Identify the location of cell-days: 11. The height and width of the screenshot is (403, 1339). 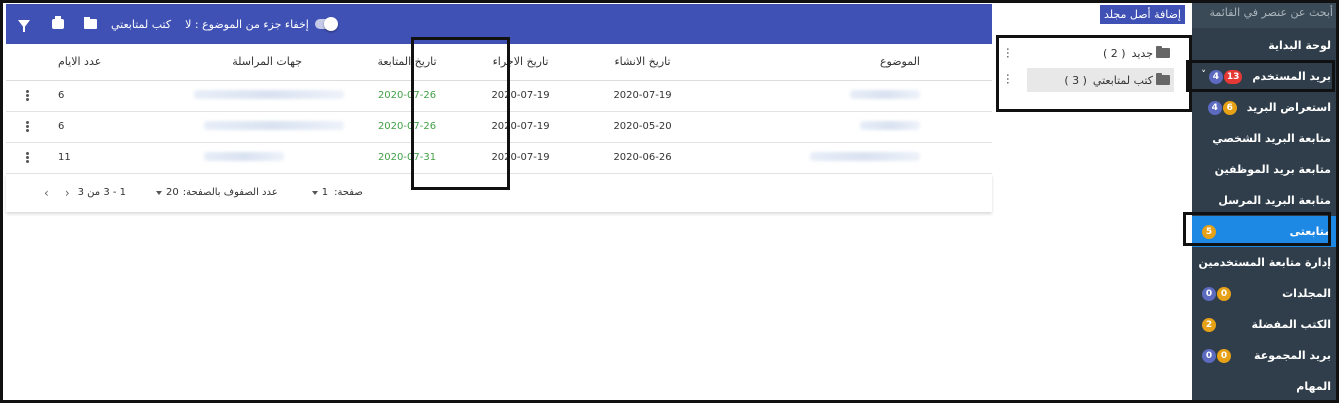
(108, 158).